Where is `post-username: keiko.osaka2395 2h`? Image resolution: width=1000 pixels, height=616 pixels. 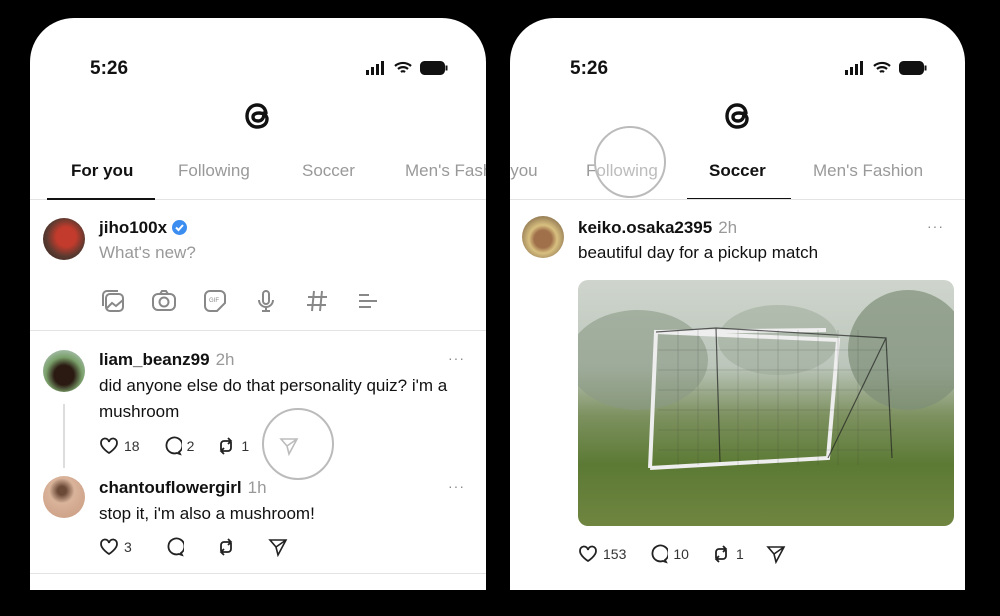
post-username: keiko.osaka2395 2h is located at coordinates (657, 228).